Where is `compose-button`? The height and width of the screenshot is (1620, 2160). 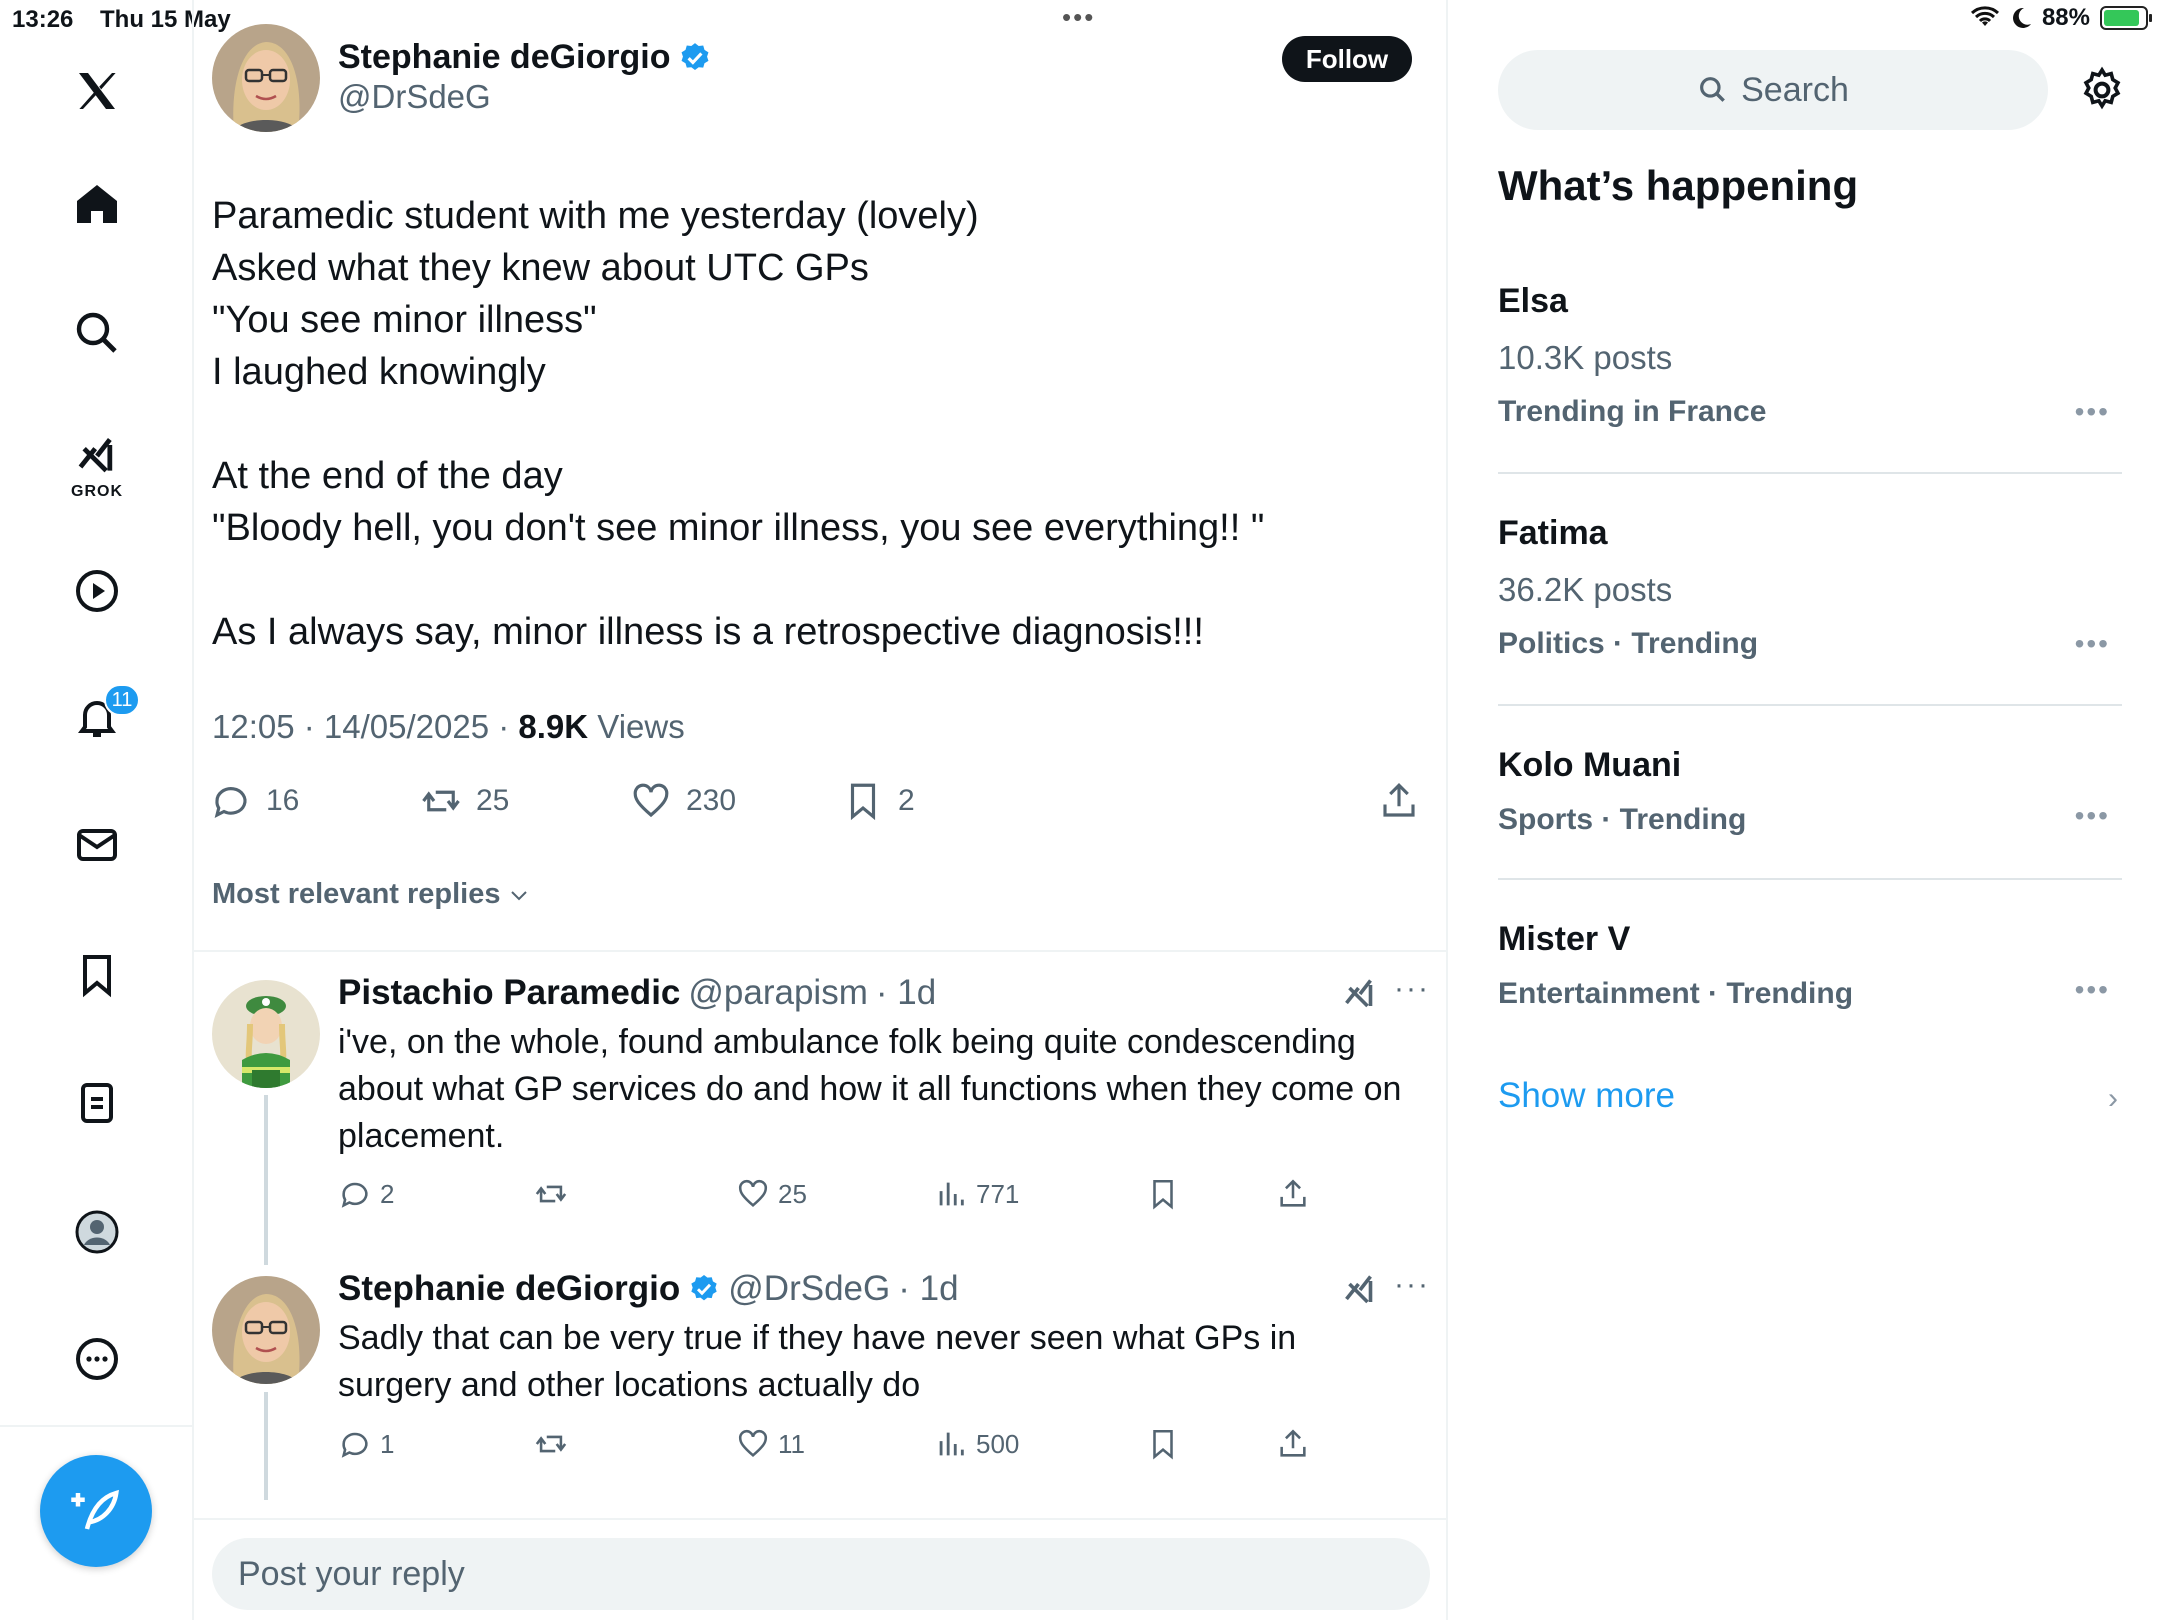 compose-button is located at coordinates (96, 1511).